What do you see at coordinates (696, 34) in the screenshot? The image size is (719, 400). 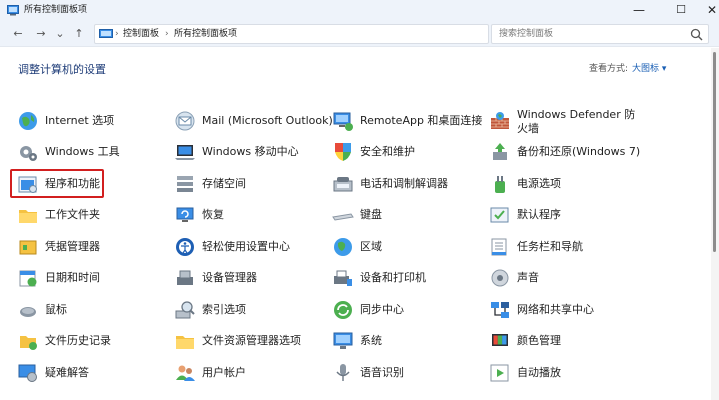 I see `search-icon` at bounding box center [696, 34].